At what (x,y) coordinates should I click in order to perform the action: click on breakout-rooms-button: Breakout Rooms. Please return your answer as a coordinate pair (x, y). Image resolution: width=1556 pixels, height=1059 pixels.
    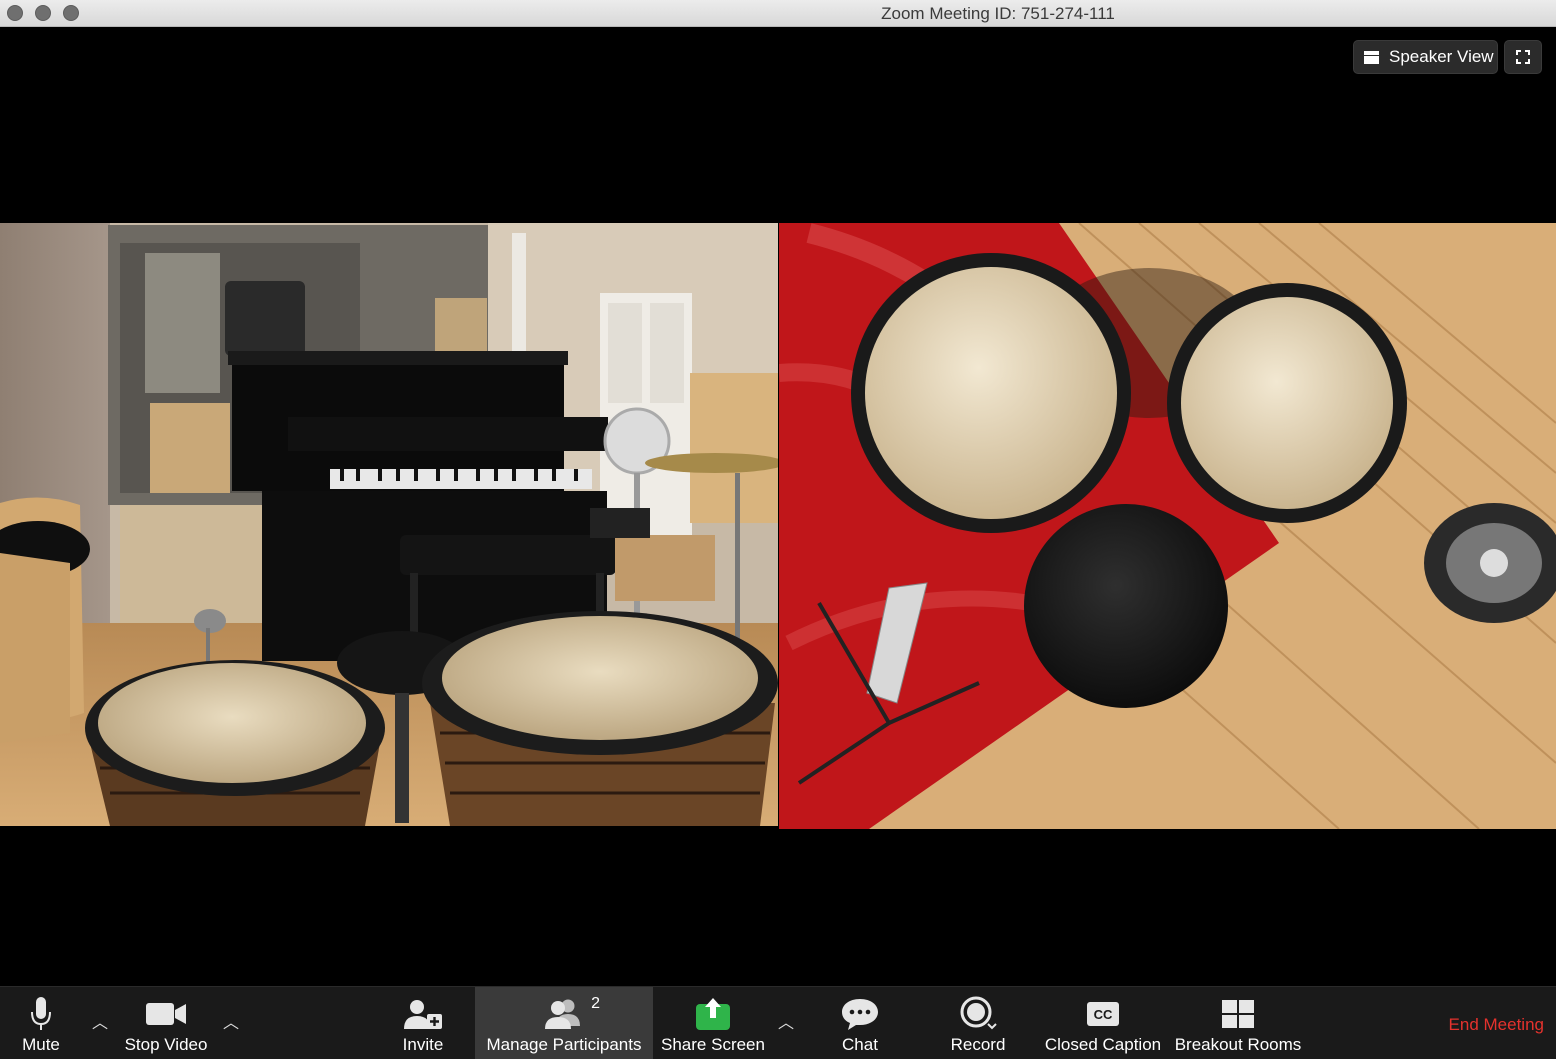
    Looking at the image, I should click on (1238, 1023).